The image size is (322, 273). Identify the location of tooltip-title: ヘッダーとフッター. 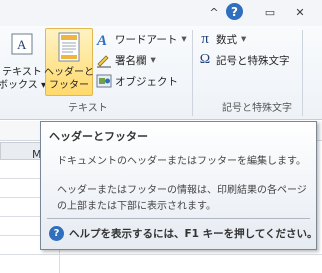
(98, 136).